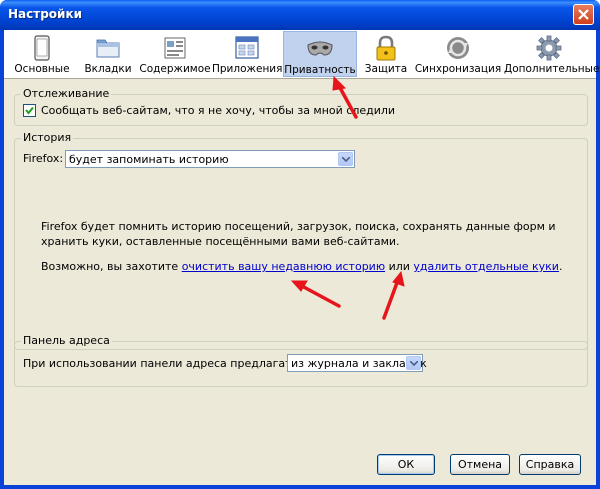 The image size is (600, 489). What do you see at coordinates (345, 97) in the screenshot?
I see `annotation-arrow-privacy` at bounding box center [345, 97].